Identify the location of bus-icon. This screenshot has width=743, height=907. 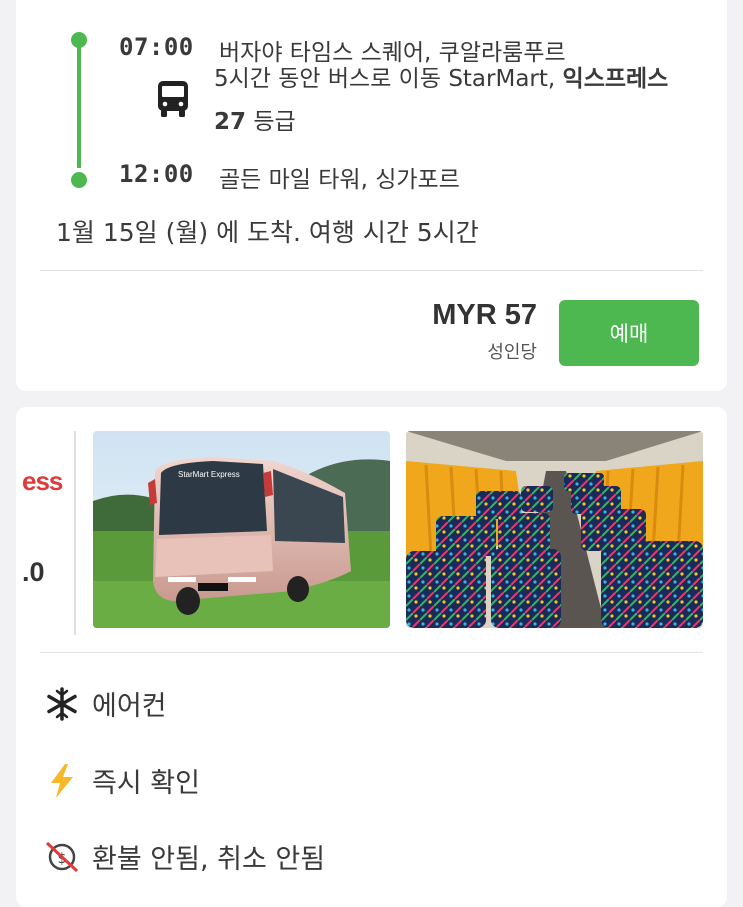
(173, 99).